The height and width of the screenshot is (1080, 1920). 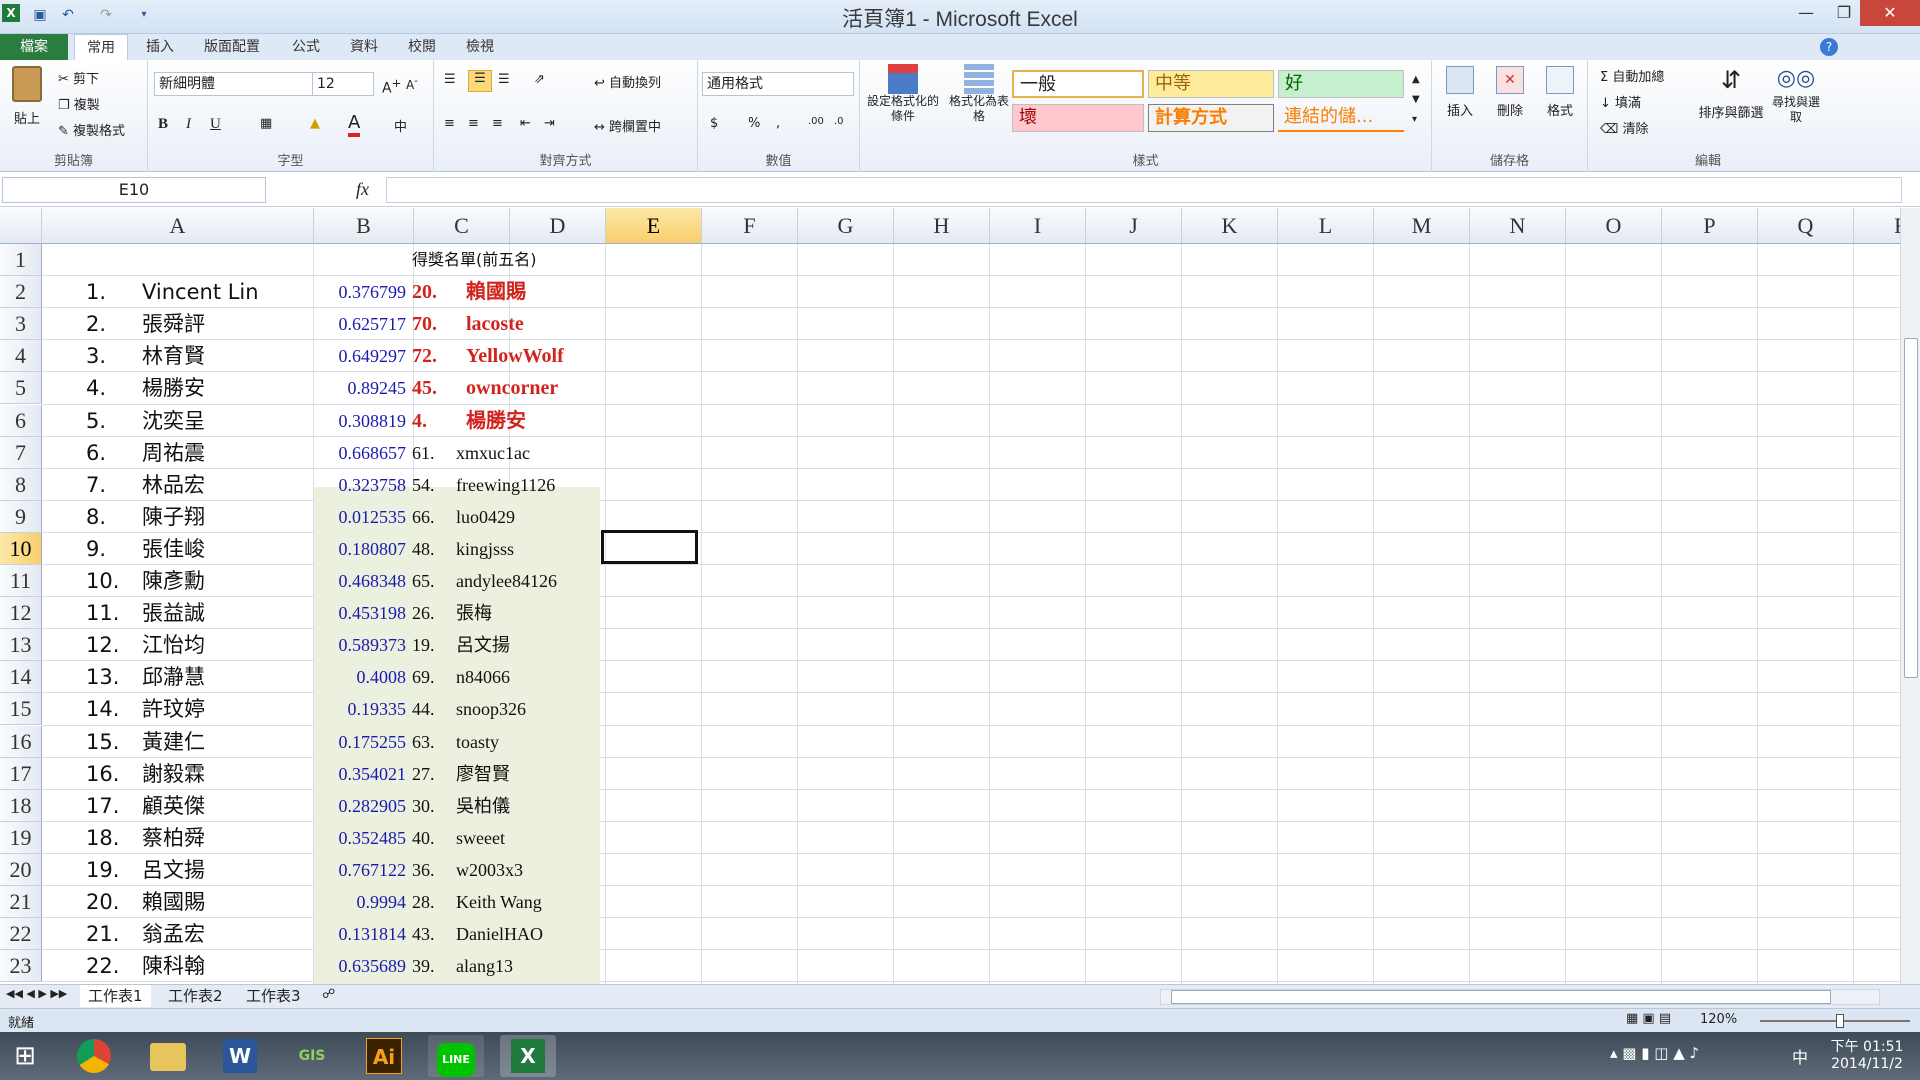 I want to click on cell-a-name: 呂文揚, so click(x=222, y=870).